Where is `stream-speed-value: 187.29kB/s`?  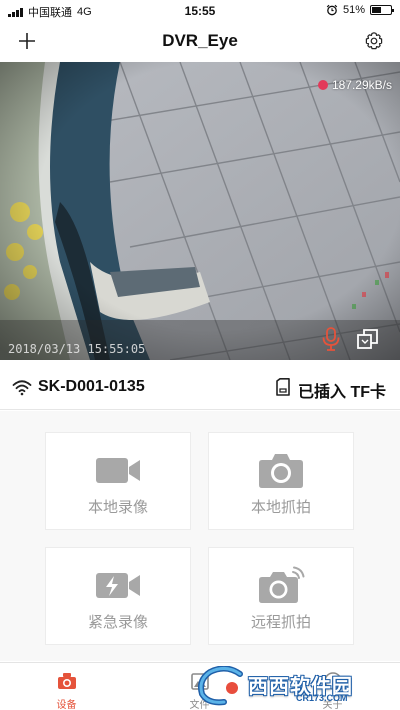
stream-speed-value: 187.29kB/s is located at coordinates (361, 85).